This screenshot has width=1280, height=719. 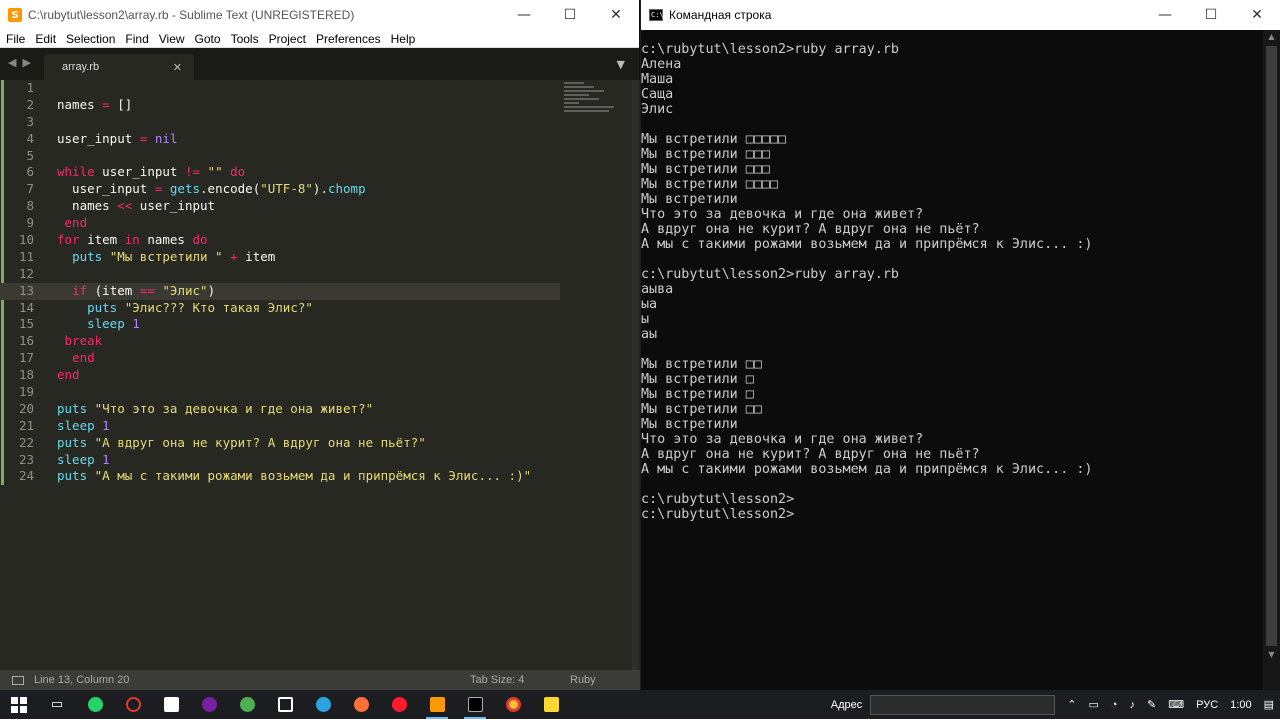 I want to click on language-indicator: РУС, so click(x=1207, y=705).